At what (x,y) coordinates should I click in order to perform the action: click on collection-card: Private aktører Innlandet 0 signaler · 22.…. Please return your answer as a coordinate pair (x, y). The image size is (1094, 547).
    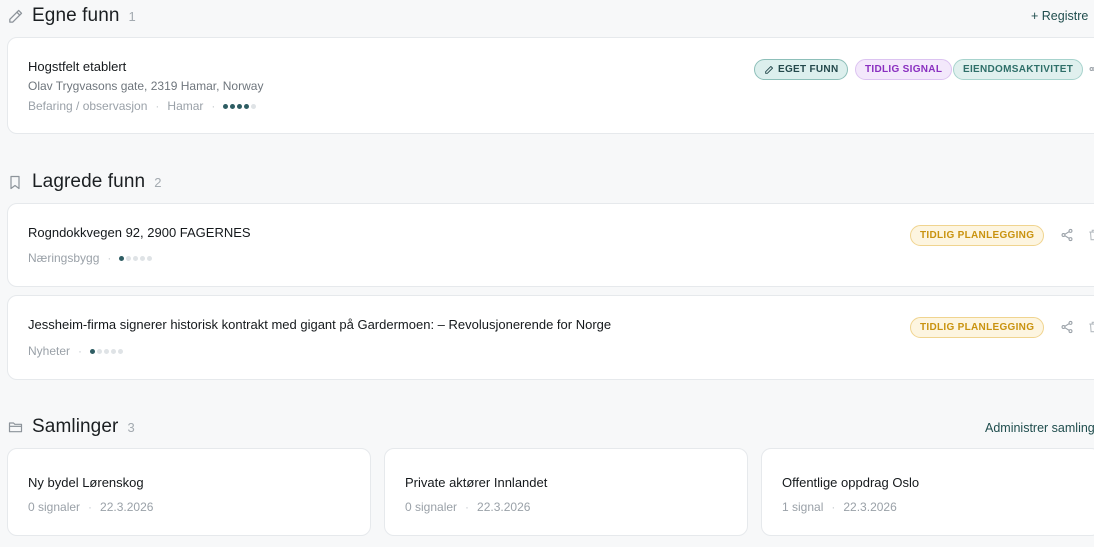
    Looking at the image, I should click on (566, 492).